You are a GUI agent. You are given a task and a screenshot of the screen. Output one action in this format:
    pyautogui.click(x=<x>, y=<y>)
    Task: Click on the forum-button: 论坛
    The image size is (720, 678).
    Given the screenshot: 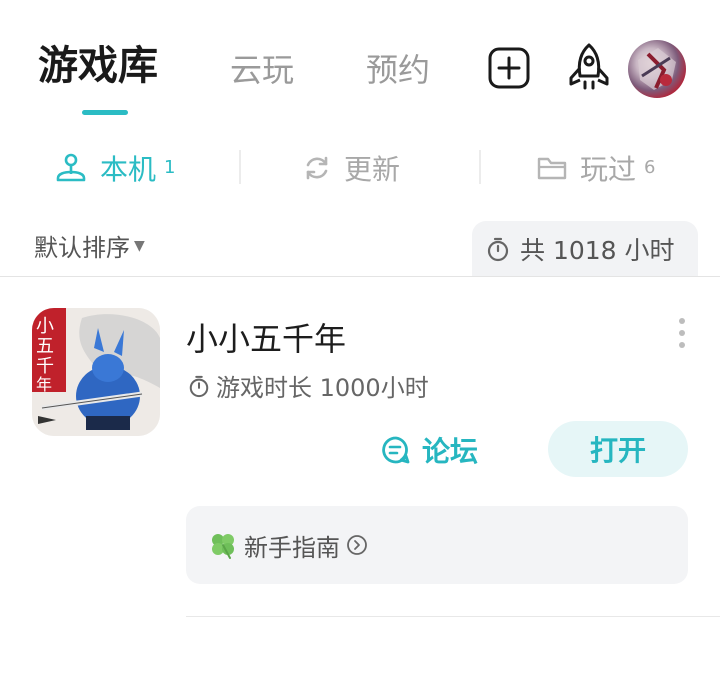 What is the action you would take?
    pyautogui.click(x=429, y=450)
    